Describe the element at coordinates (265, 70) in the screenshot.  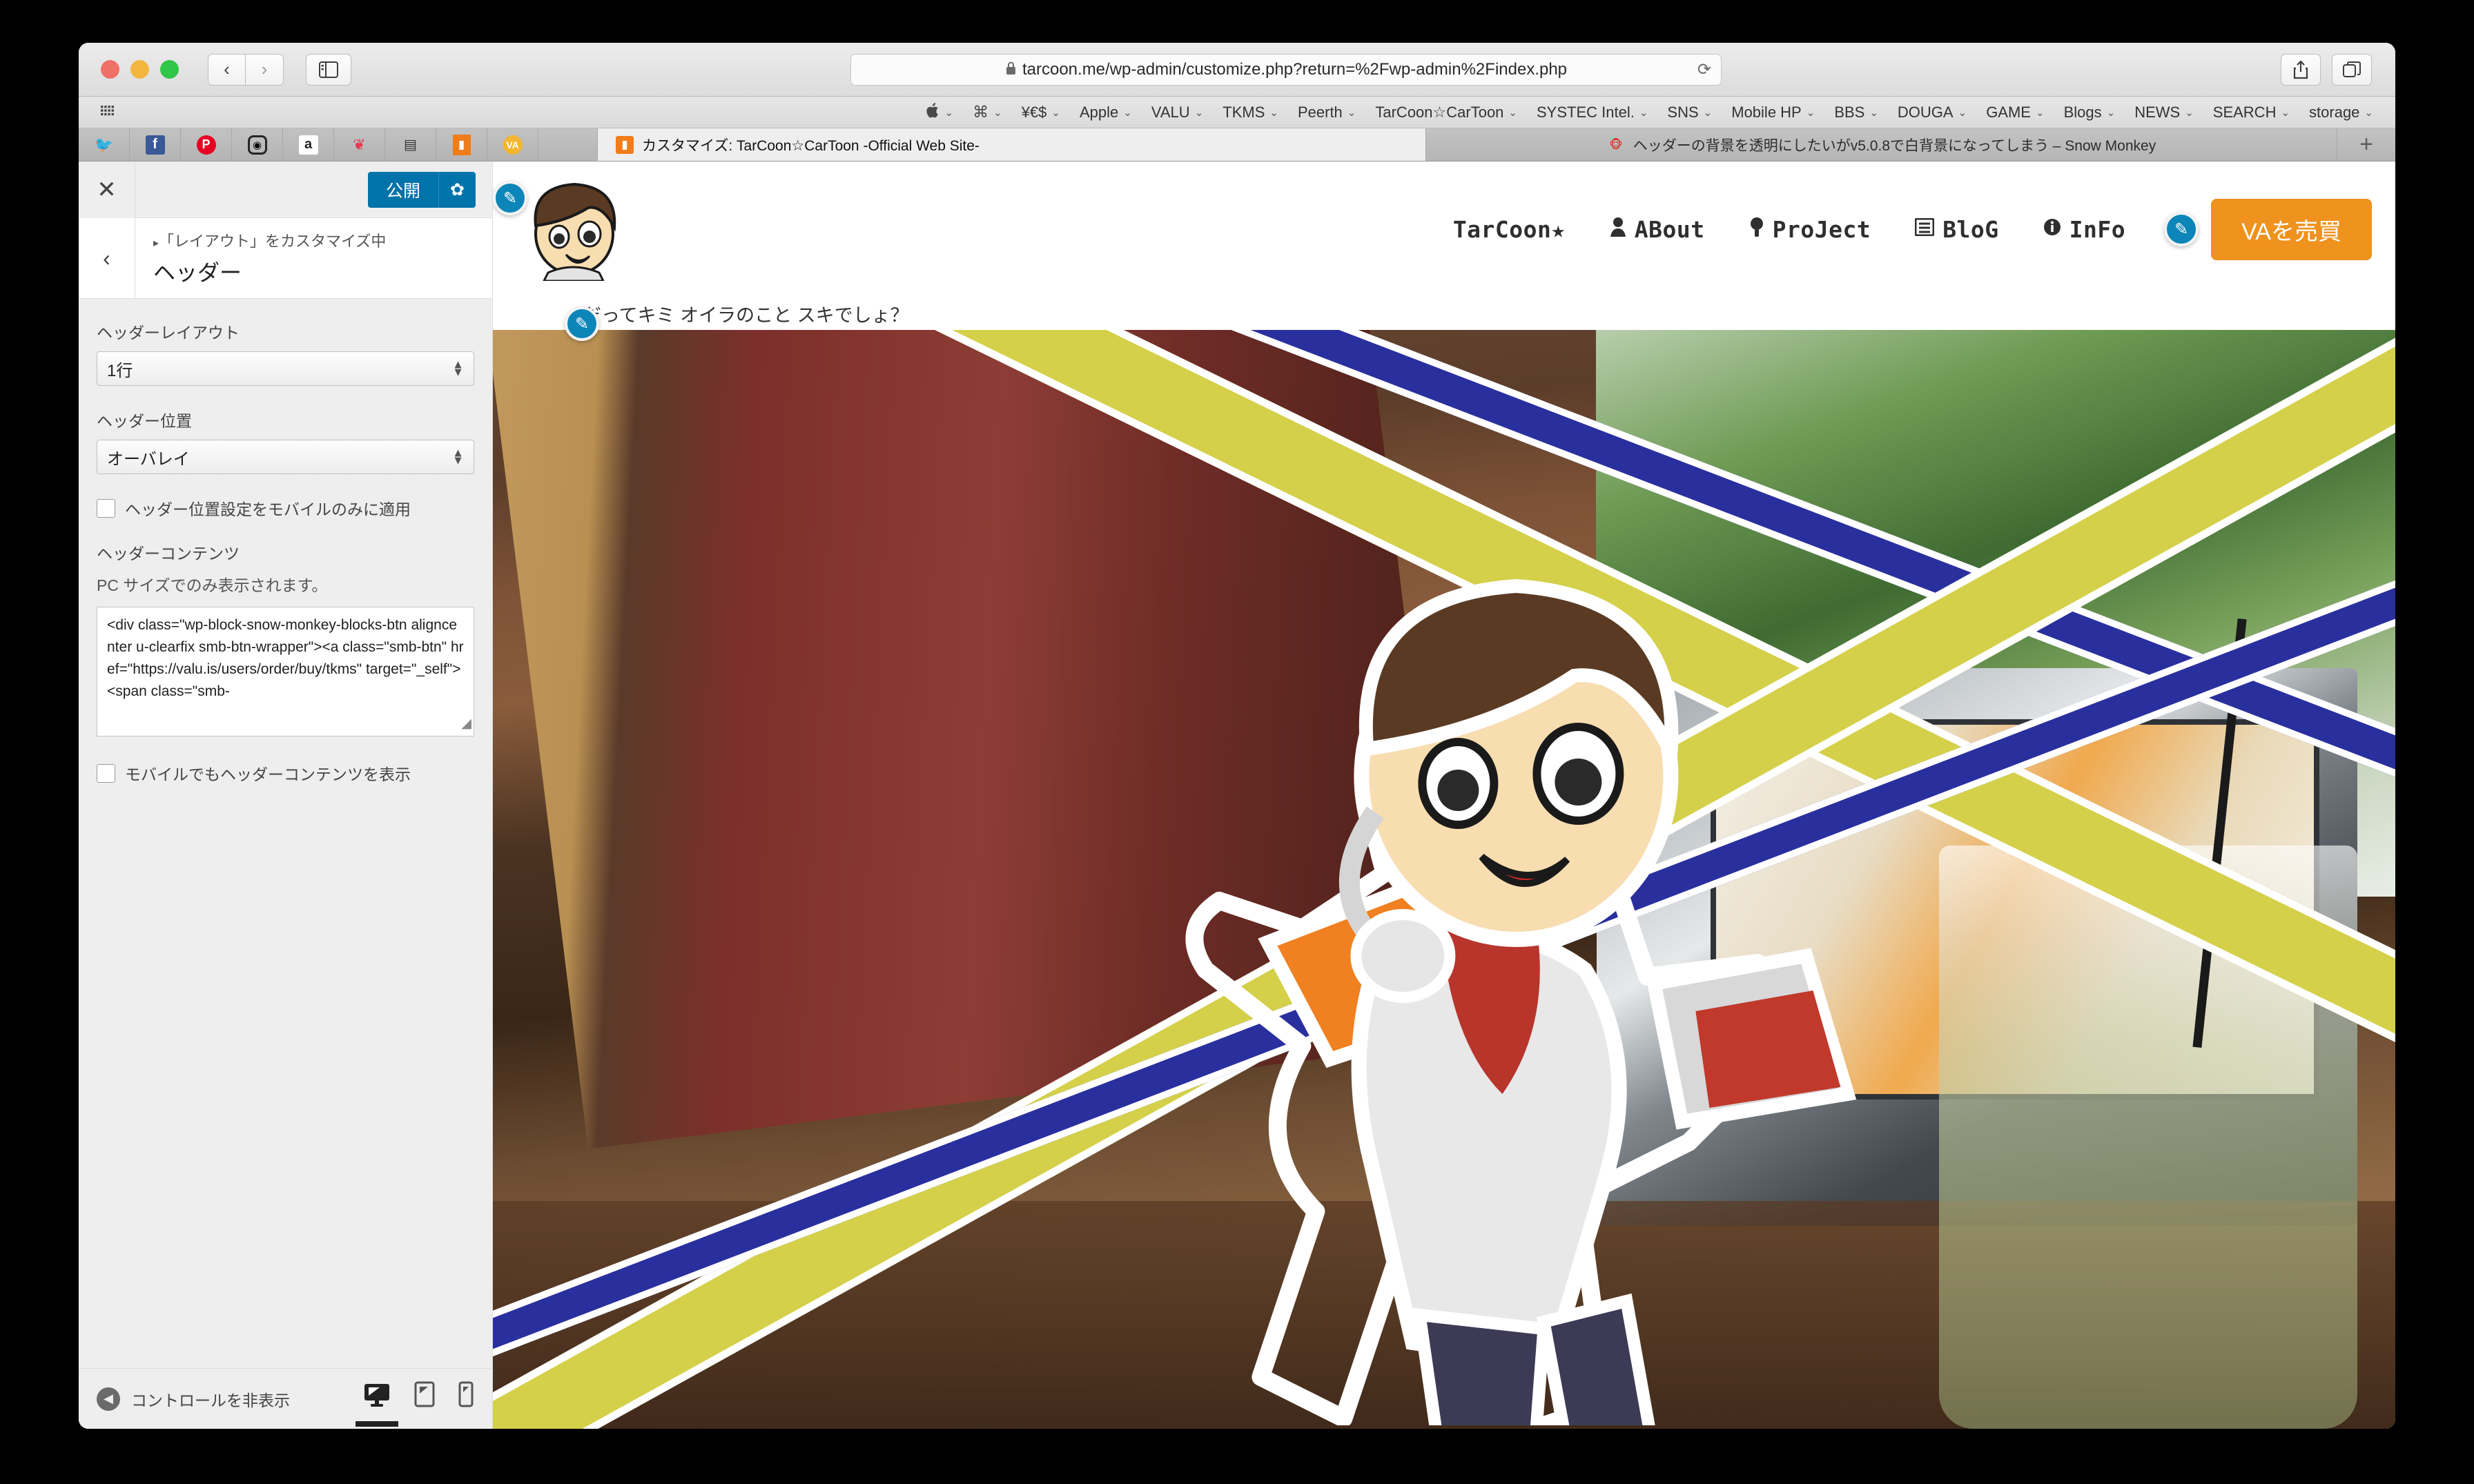
I see `forward-button: ›` at that location.